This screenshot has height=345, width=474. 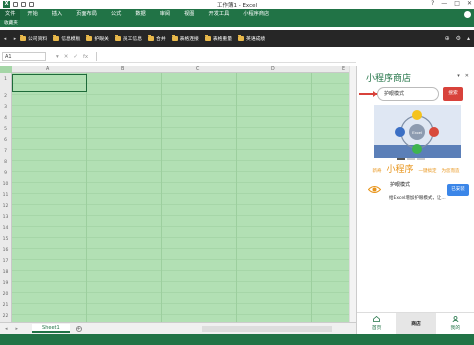 I want to click on tab-developer: 开发工具, so click(x=219, y=14).